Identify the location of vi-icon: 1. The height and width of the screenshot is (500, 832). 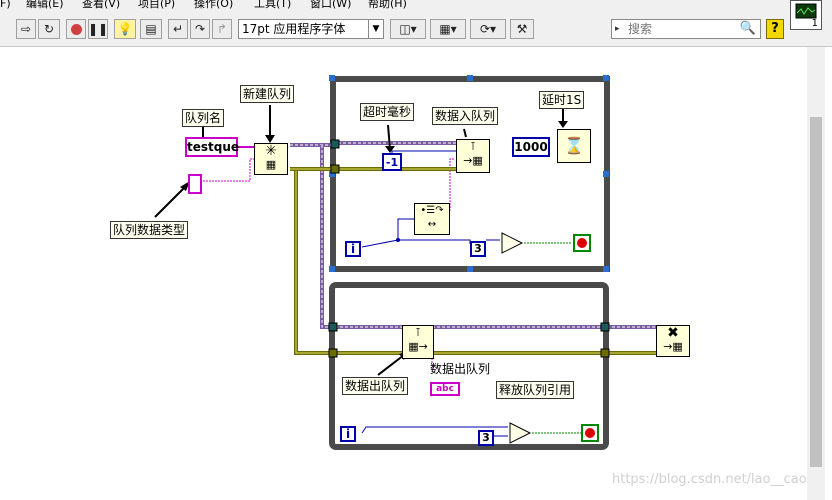
(806, 15).